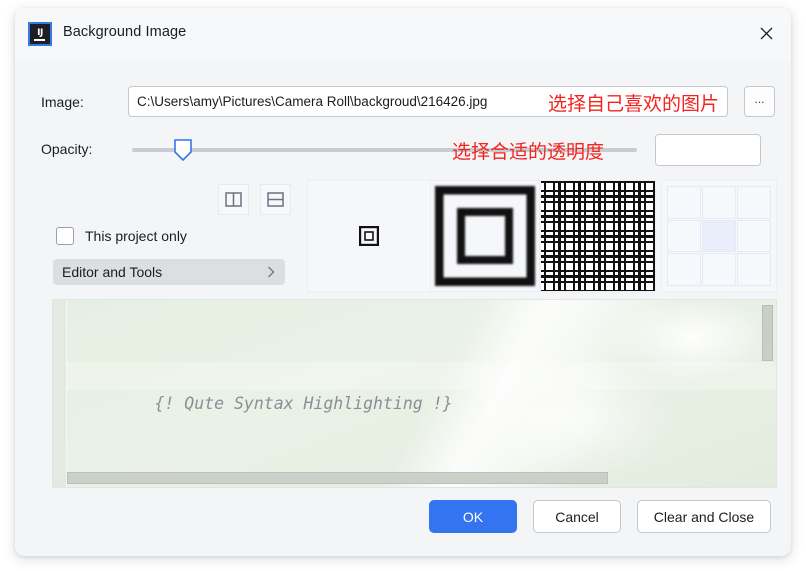  What do you see at coordinates (528, 152) in the screenshot?
I see `annotation-opacity-note: 选择合适的透明度` at bounding box center [528, 152].